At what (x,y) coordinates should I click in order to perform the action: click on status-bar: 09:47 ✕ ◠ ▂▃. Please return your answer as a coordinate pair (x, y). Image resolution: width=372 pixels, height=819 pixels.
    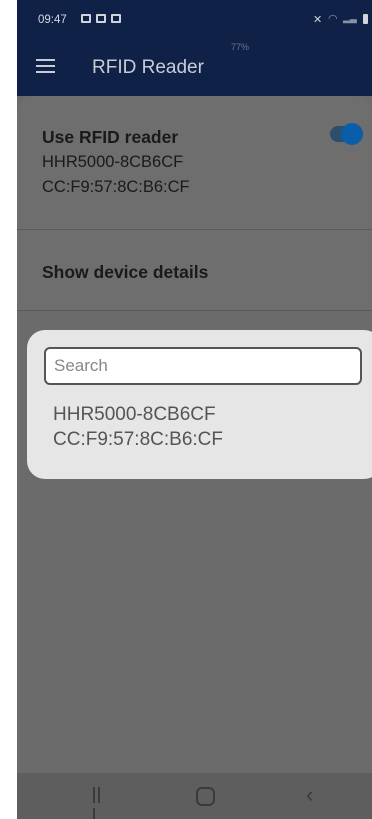
    Looking at the image, I should click on (194, 18).